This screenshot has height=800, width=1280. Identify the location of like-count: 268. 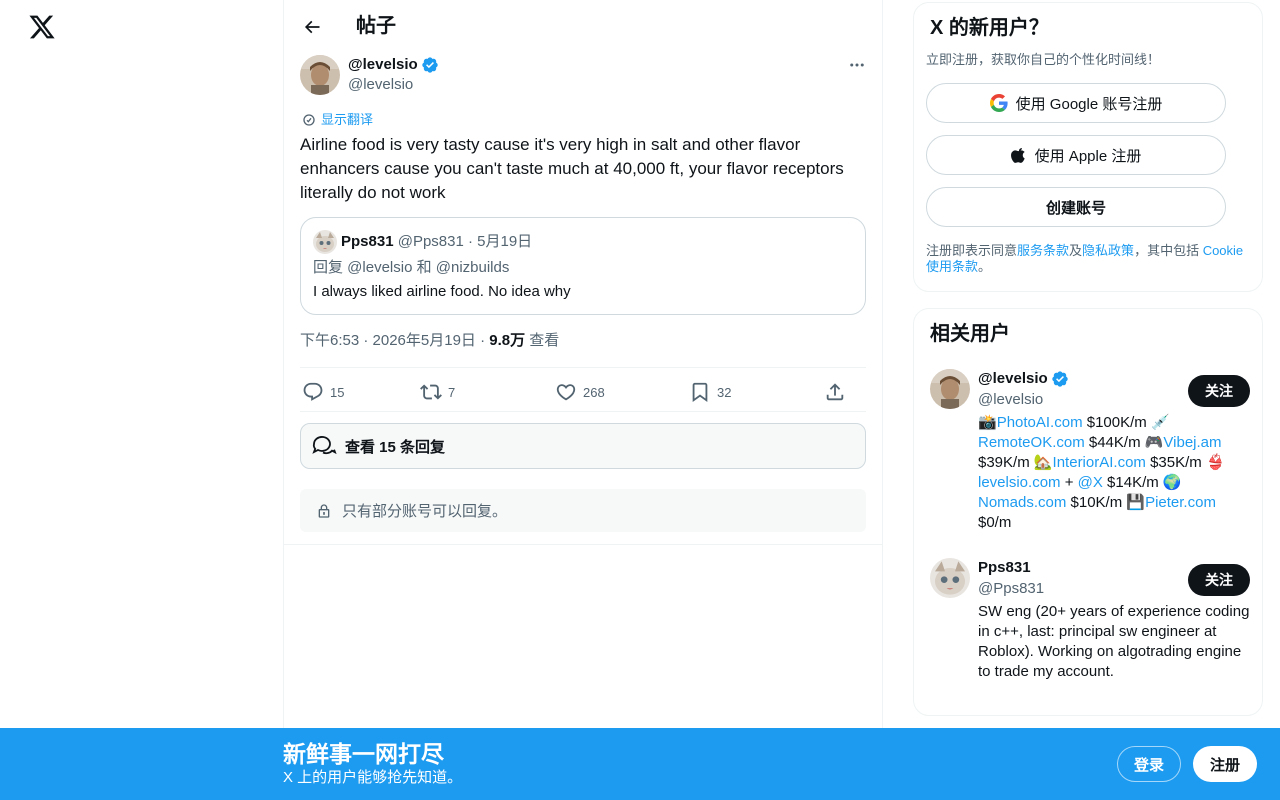
(594, 392).